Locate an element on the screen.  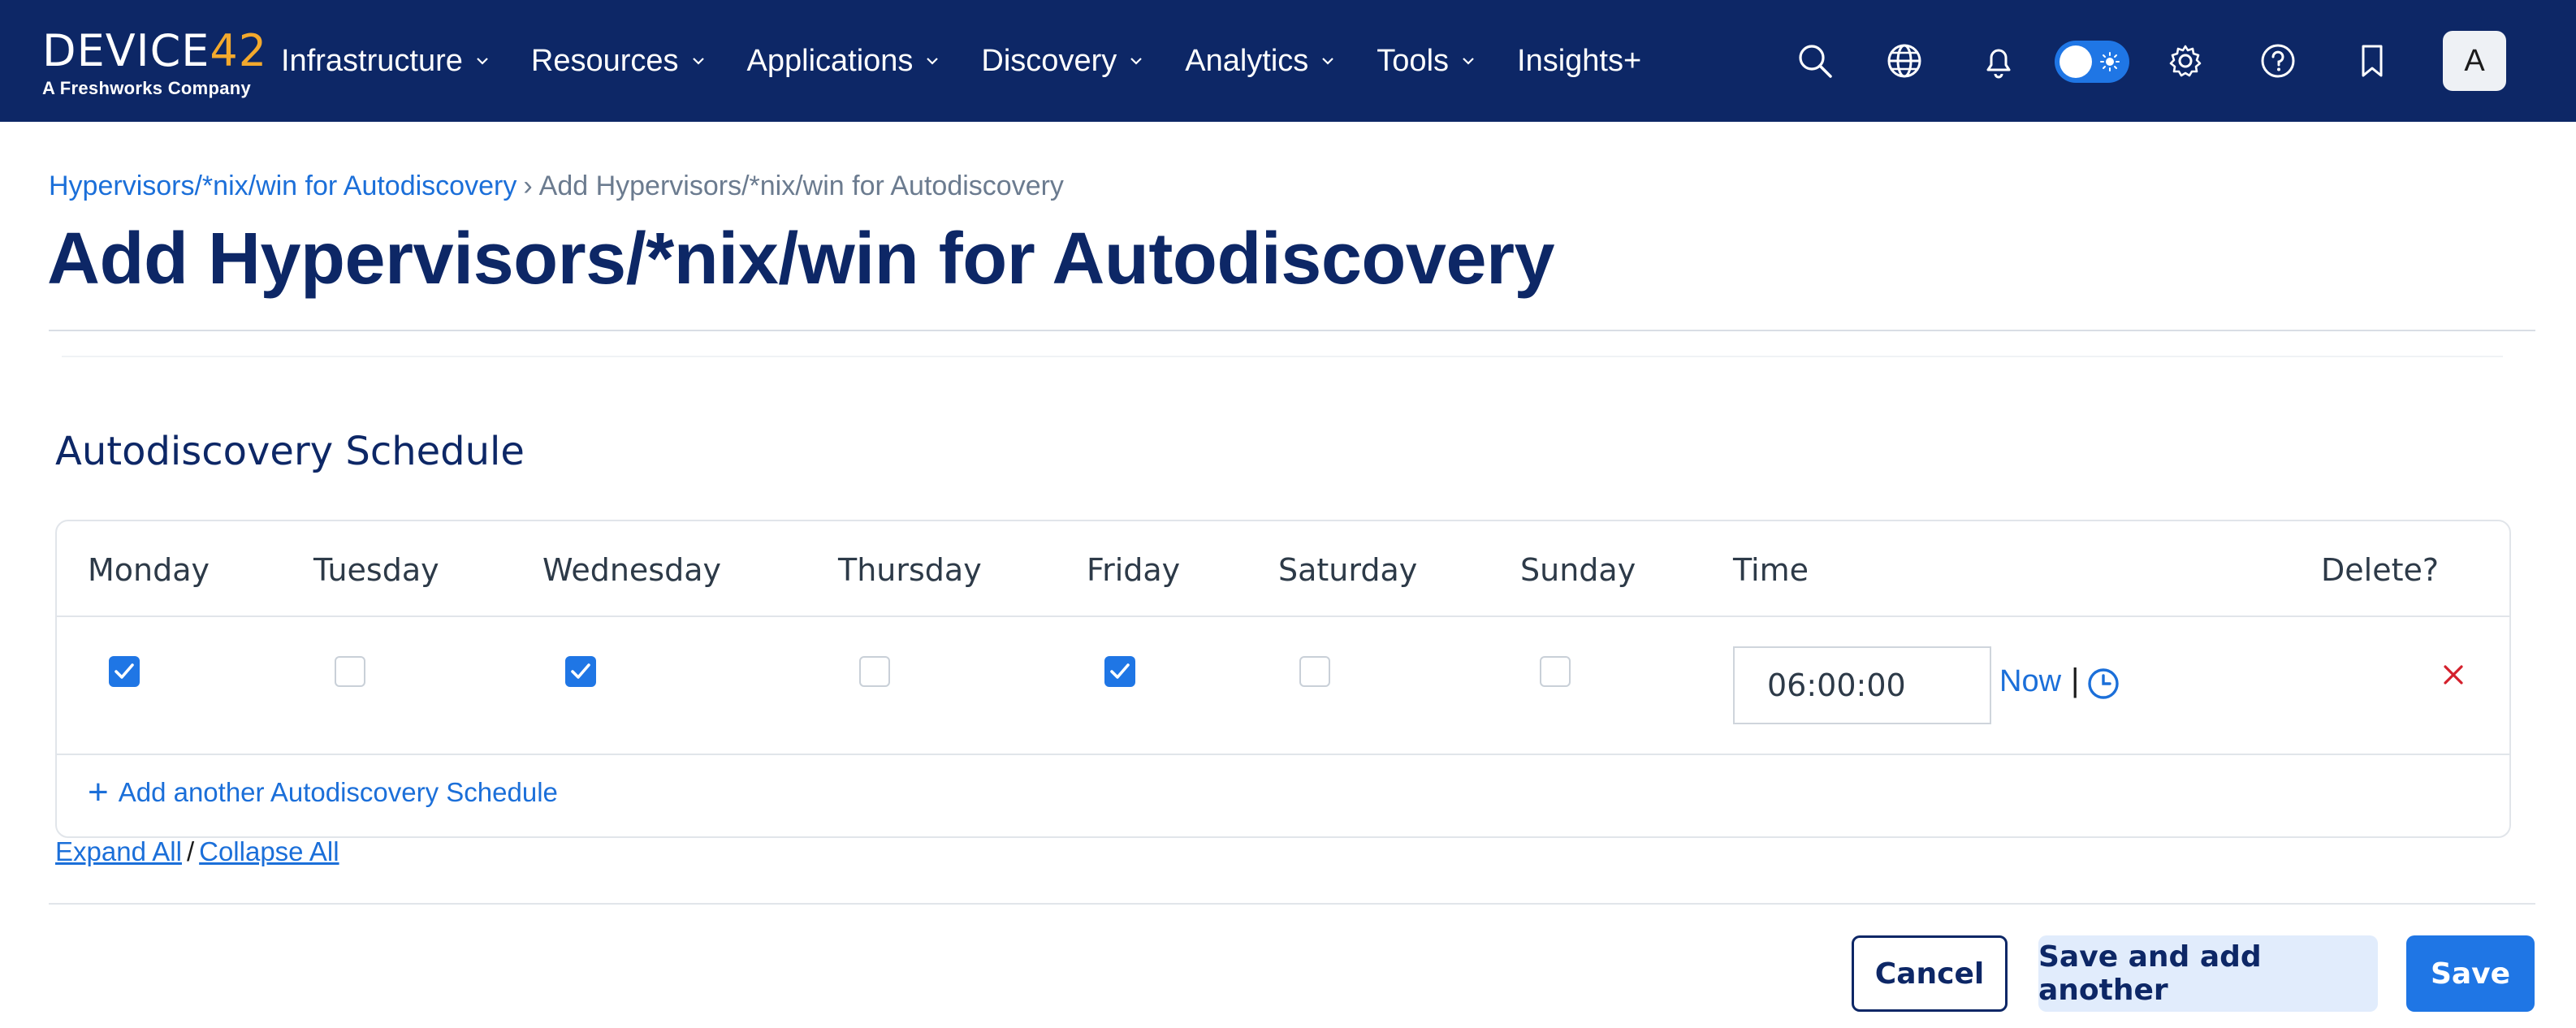
nav-analytics: Analytics is located at coordinates (1261, 61).